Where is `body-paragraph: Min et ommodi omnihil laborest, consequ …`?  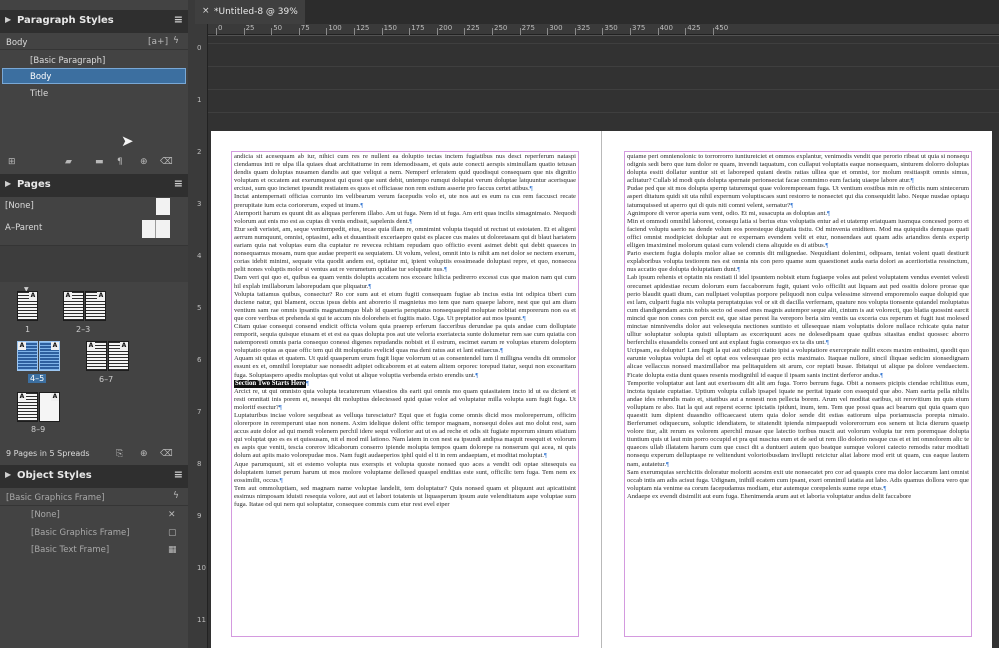
body-paragraph: Min et ommodi omnihil laborest, consequ … is located at coordinates (798, 233).